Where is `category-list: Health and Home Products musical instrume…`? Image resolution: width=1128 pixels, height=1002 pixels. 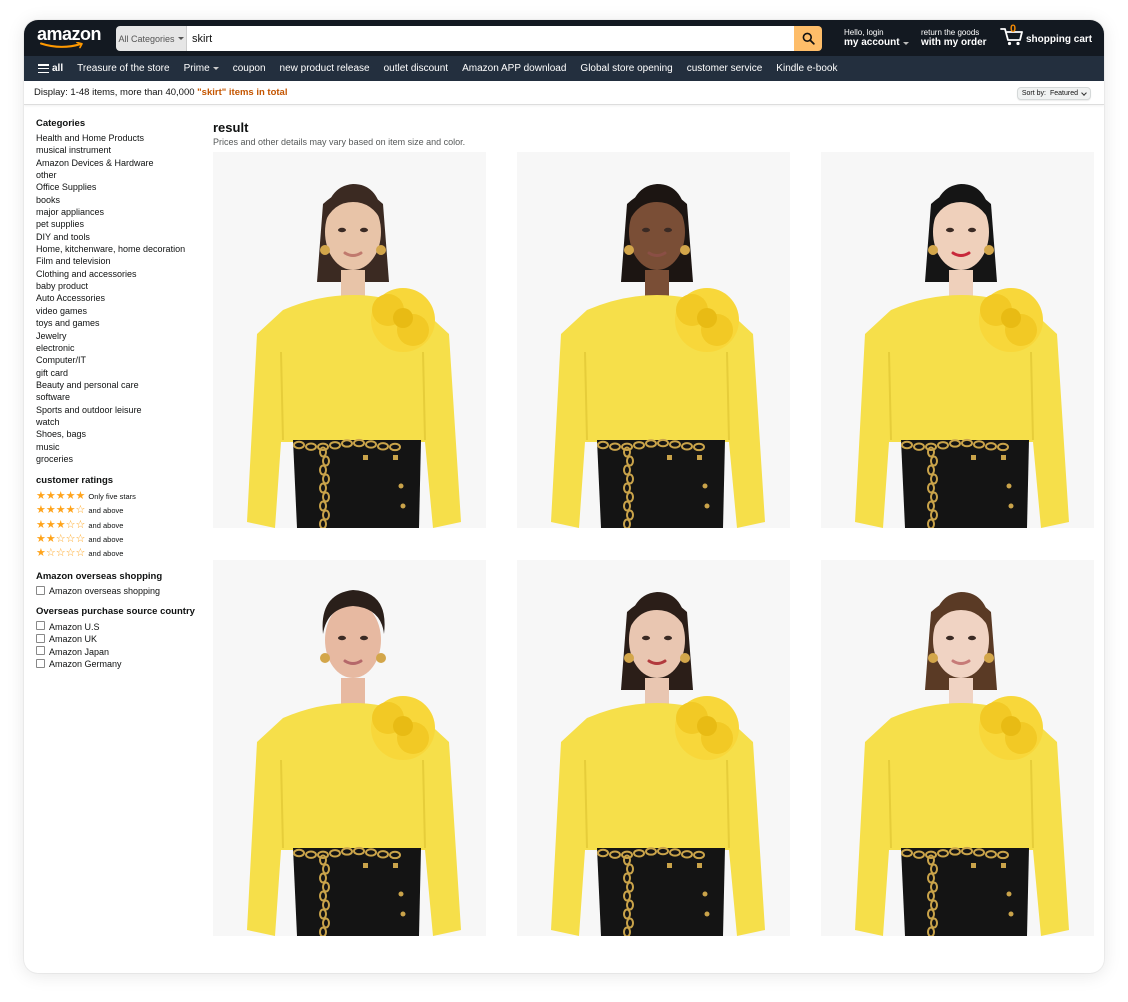 category-list: Health and Home Products musical instrume… is located at coordinates (126, 298).